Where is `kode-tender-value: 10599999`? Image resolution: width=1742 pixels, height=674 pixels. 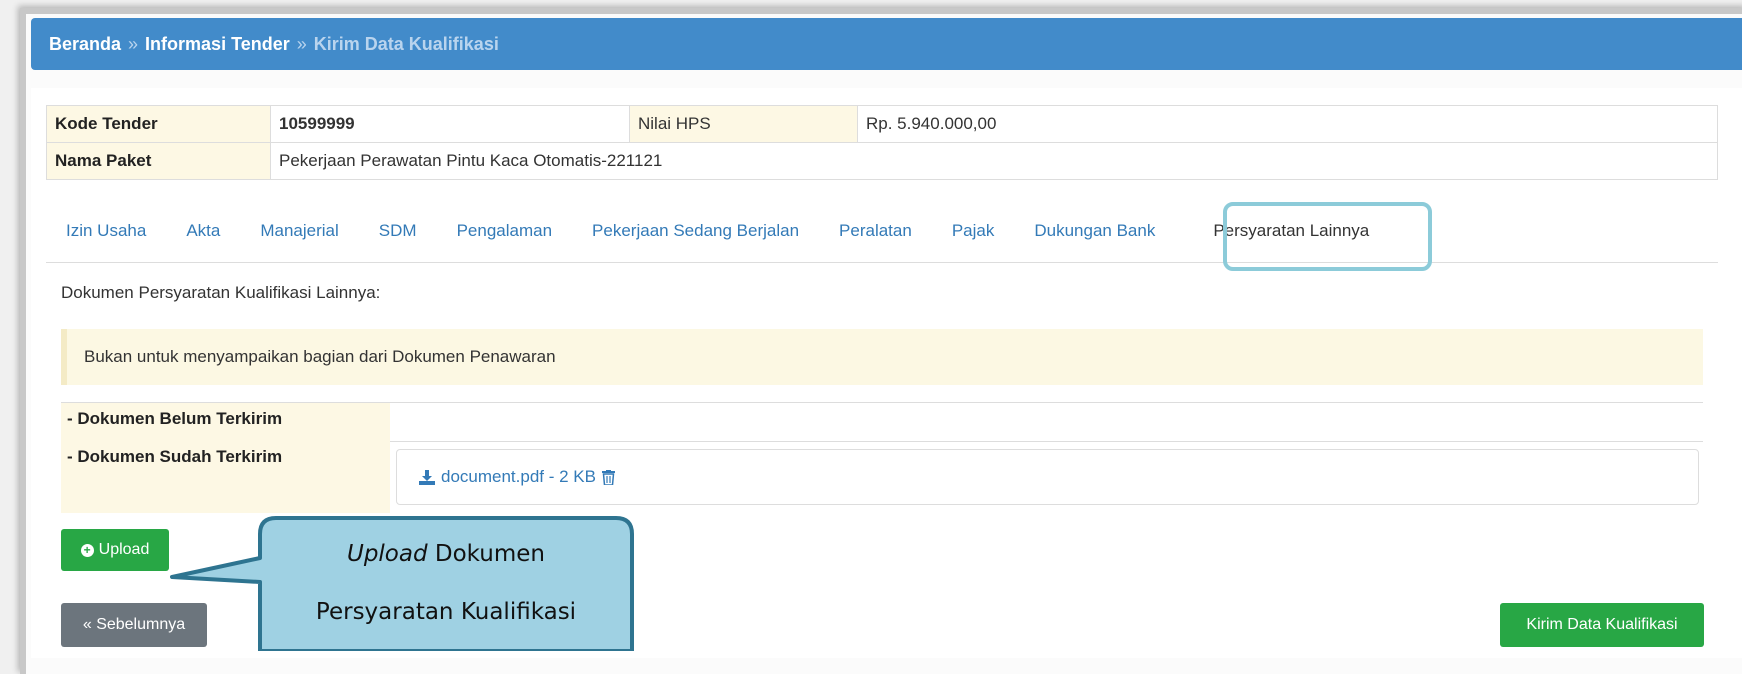
kode-tender-value: 10599999 is located at coordinates (450, 124).